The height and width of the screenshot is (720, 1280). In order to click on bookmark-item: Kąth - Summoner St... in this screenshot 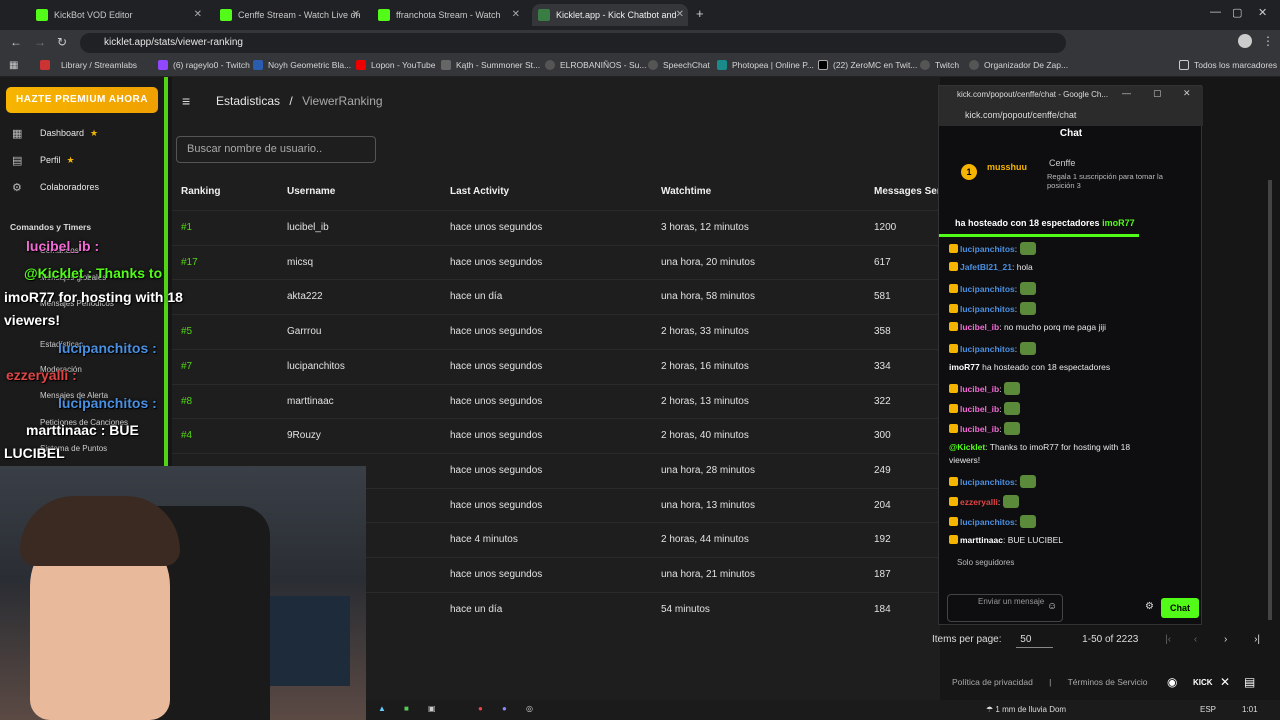, I will do `click(490, 65)`.